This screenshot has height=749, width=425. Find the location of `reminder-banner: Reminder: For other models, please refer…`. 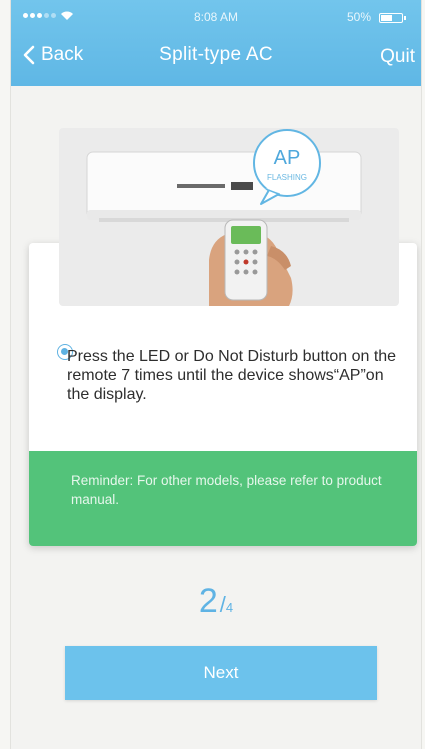

reminder-banner: Reminder: For other models, please refer… is located at coordinates (223, 498).